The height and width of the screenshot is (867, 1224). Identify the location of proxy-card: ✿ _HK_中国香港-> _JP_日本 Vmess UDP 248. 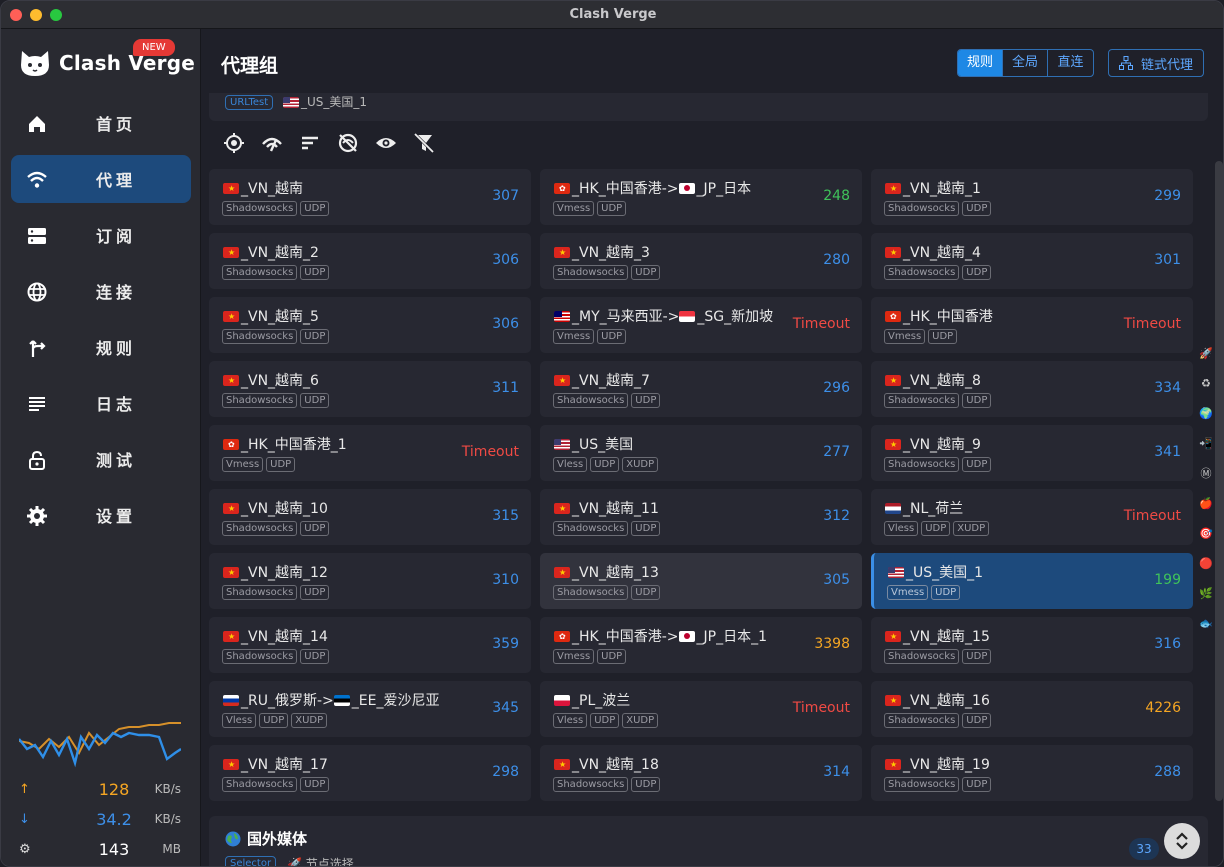
(701, 197).